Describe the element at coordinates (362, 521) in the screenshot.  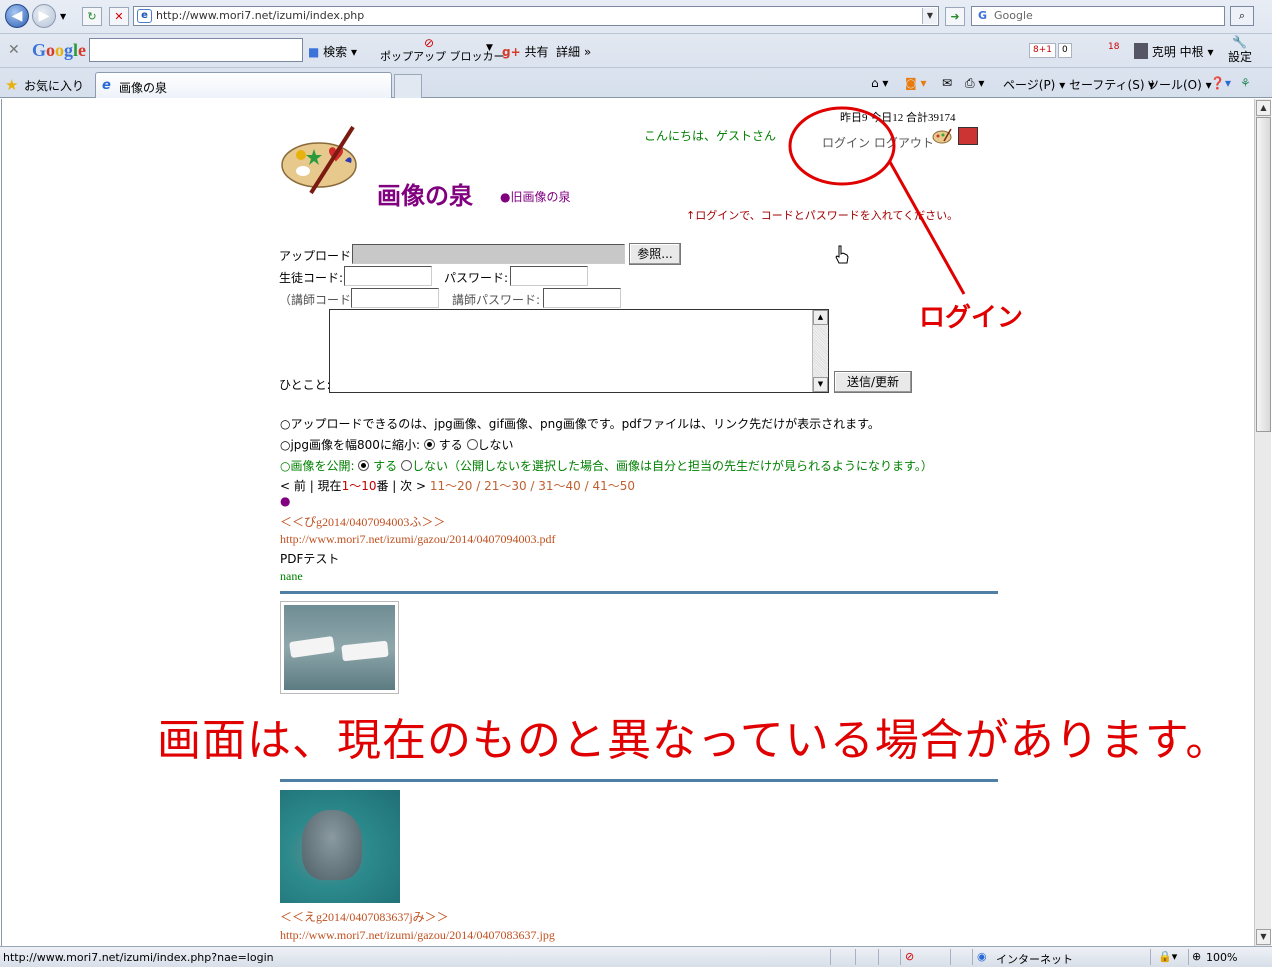
I see `entry-title: ＜＜ぴg2014/0407094003ふ＞＞` at that location.